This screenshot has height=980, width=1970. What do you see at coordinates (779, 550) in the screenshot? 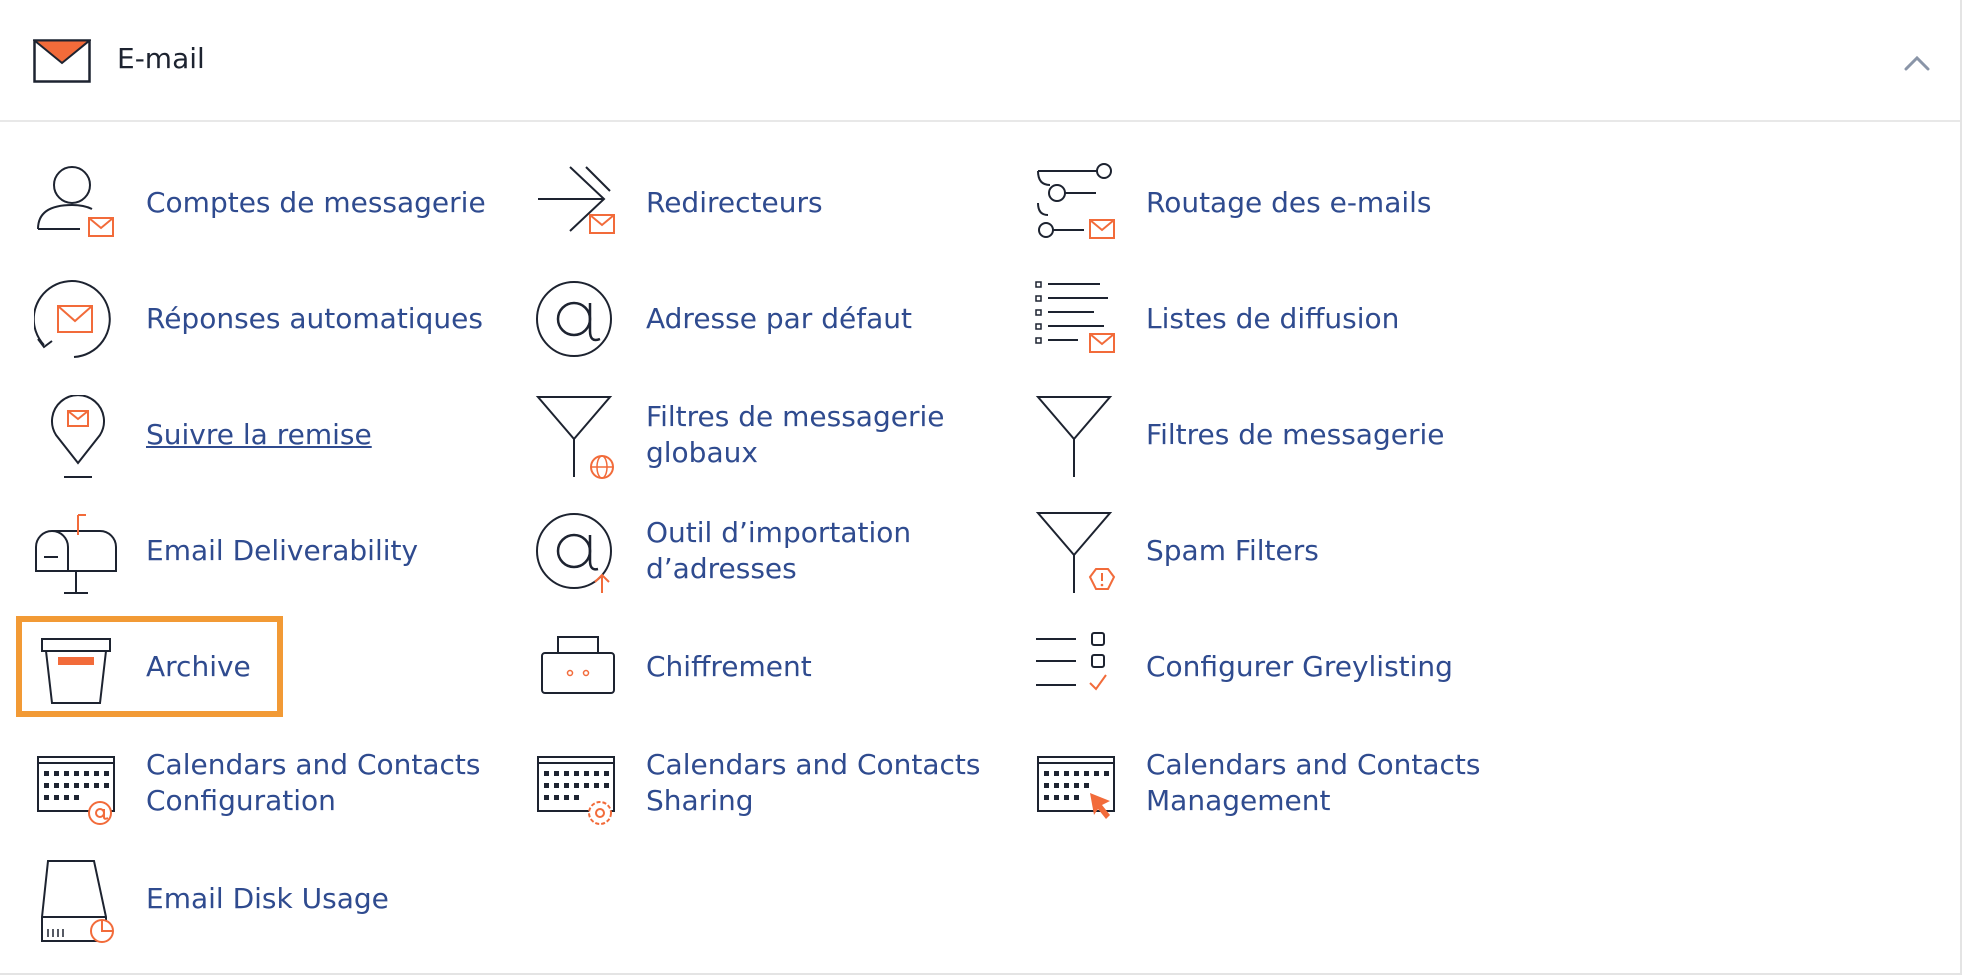
I see `address-importer-label: Outil d’importation d’adresses` at bounding box center [779, 550].